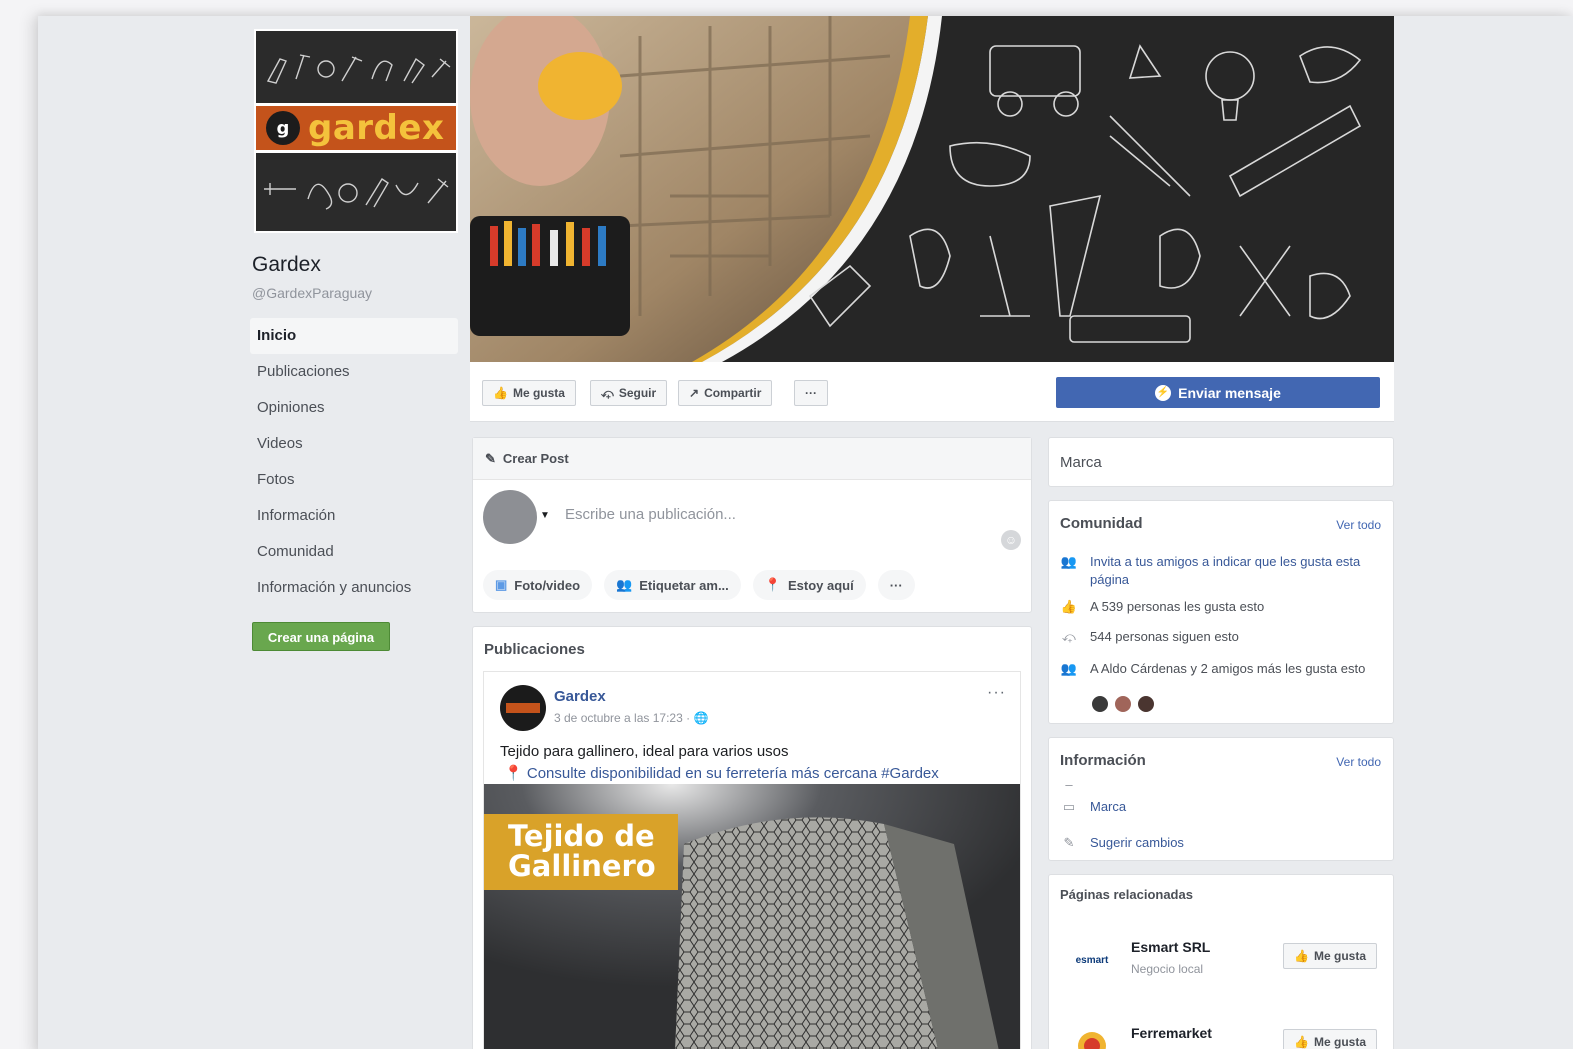 This screenshot has height=1049, width=1573. Describe the element at coordinates (1171, 1033) in the screenshot. I see `related-page-name: Ferremarket` at that location.